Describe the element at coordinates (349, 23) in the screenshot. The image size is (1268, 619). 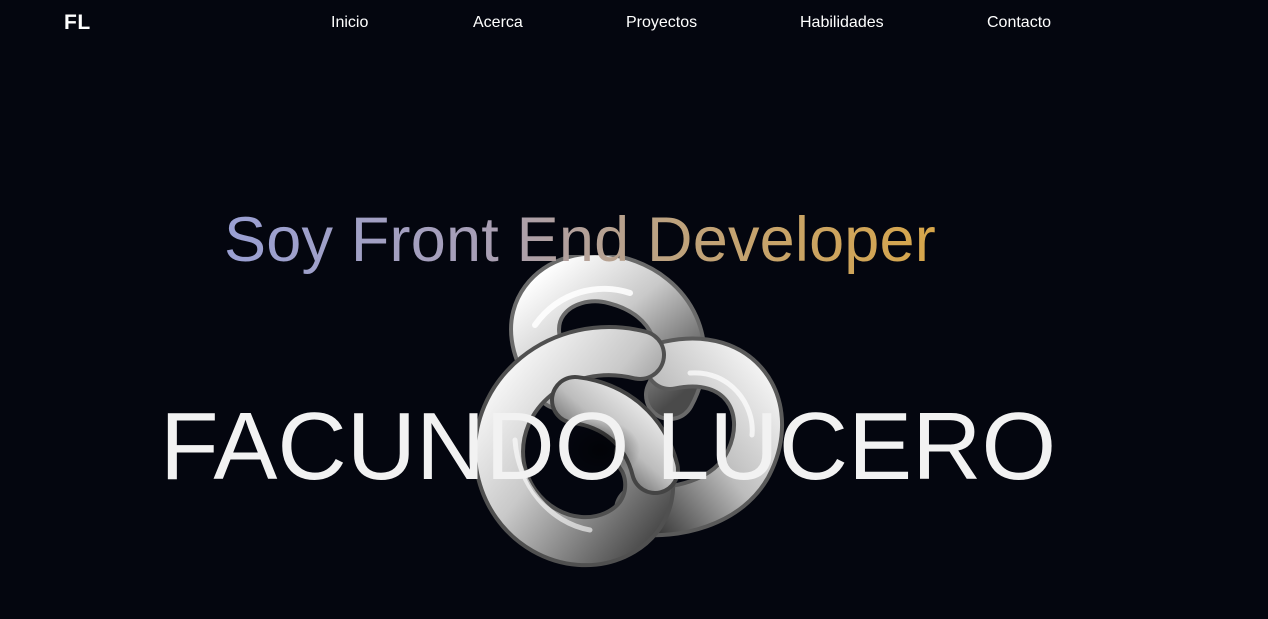
I see `nav-link-inicio: Inicio` at that location.